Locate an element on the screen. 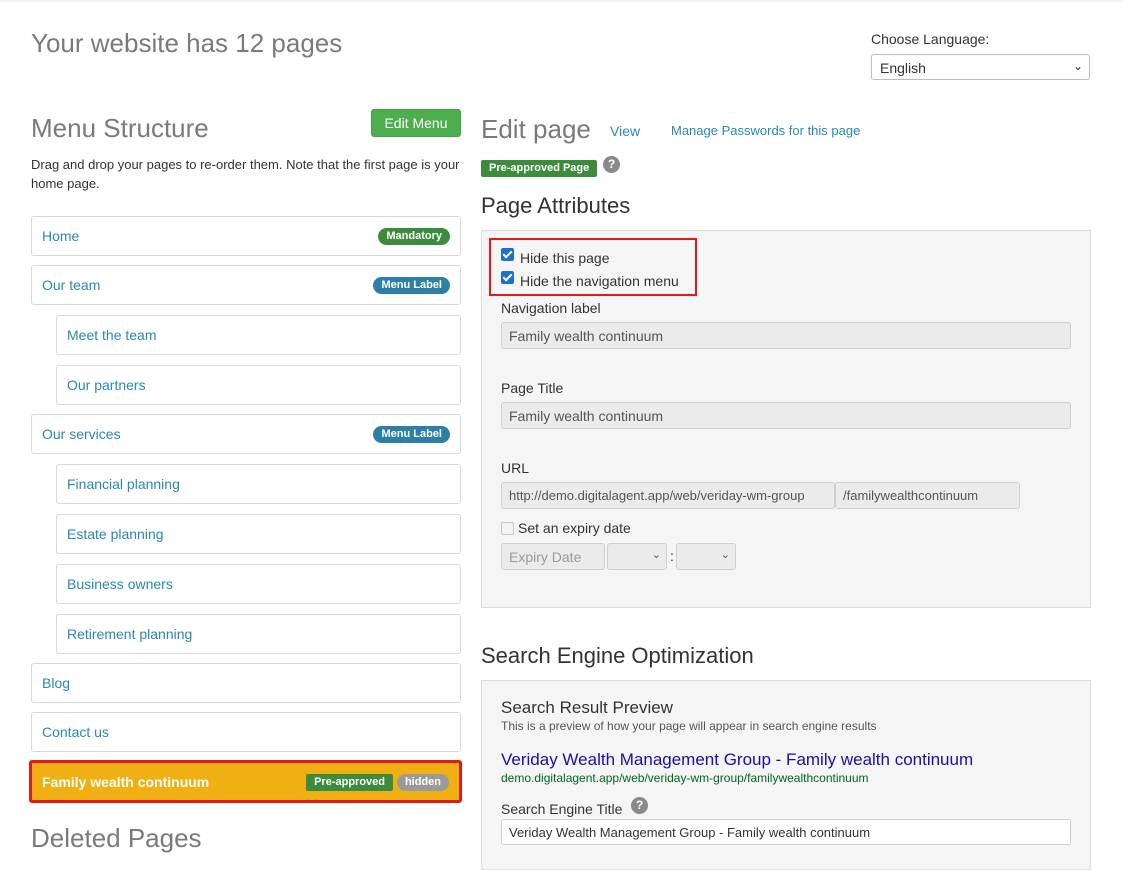 This screenshot has width=1123, height=870. edit-menu-button: Edit Menu is located at coordinates (416, 123).